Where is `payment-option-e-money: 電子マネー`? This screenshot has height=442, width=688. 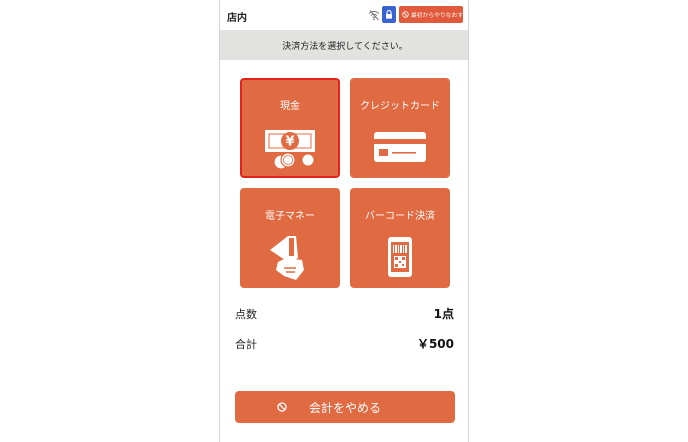
payment-option-e-money: 電子マネー is located at coordinates (290, 238).